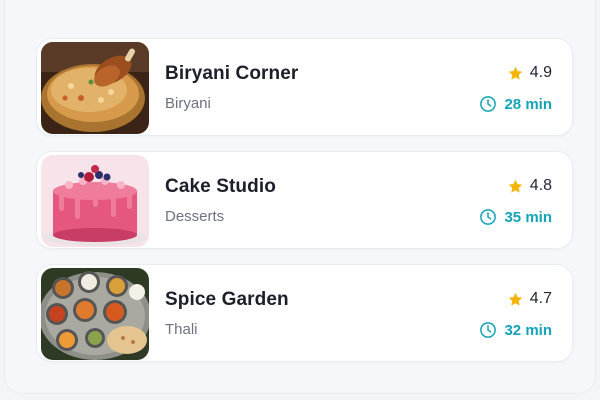 The image size is (600, 400). What do you see at coordinates (528, 330) in the screenshot?
I see `delivery-time-value: 32 min` at bounding box center [528, 330].